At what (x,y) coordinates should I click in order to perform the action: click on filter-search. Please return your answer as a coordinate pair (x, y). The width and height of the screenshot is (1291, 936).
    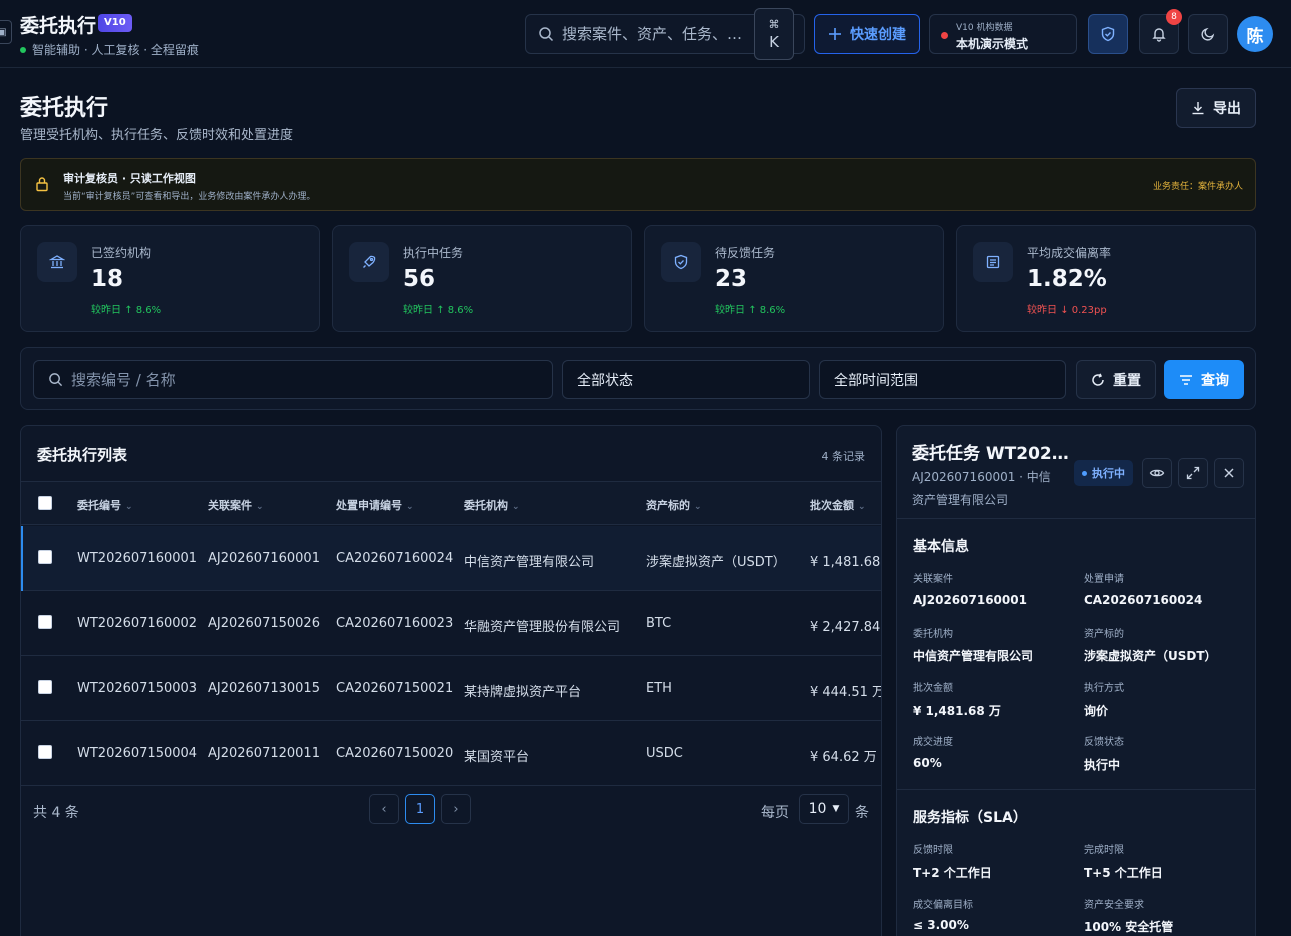
    Looking at the image, I should click on (293, 379).